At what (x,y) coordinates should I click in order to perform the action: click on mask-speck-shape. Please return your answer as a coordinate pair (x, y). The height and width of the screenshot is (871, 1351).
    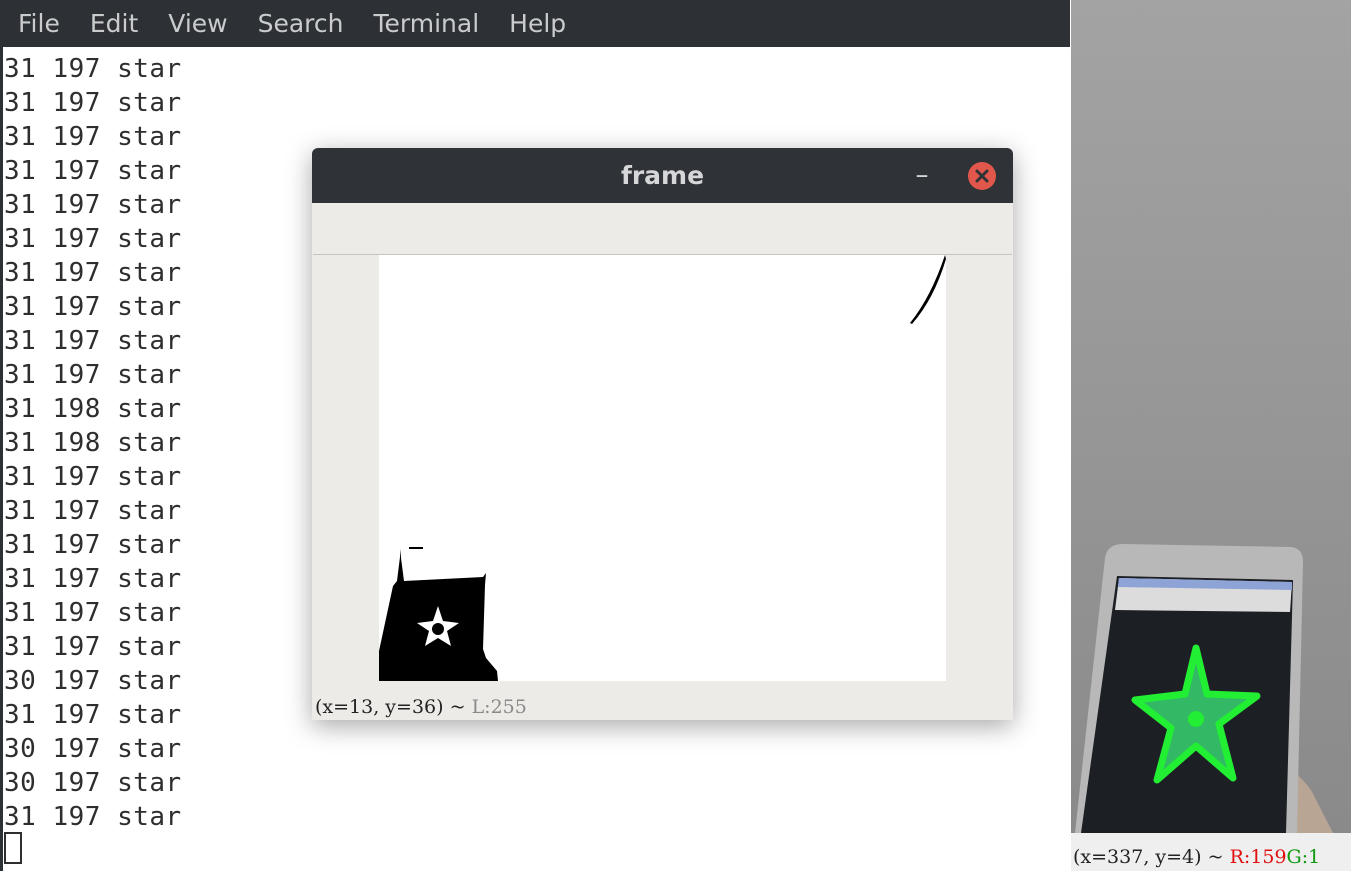
    Looking at the image, I should click on (416, 548).